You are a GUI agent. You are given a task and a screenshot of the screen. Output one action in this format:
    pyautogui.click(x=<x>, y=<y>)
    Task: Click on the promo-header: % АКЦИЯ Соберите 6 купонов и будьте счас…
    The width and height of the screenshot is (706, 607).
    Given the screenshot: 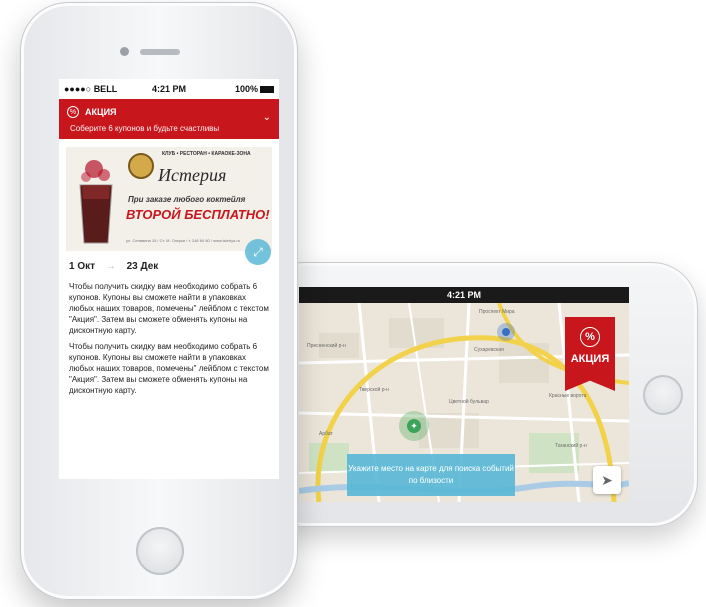 What is the action you would take?
    pyautogui.click(x=169, y=119)
    